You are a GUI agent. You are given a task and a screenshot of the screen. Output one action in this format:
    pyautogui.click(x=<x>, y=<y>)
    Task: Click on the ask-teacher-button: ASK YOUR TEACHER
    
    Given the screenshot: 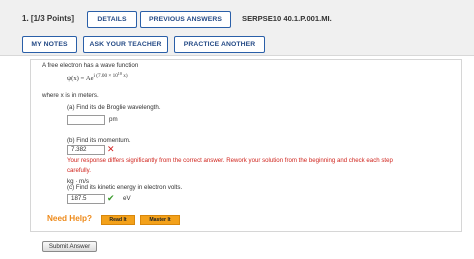 What is the action you would take?
    pyautogui.click(x=125, y=44)
    